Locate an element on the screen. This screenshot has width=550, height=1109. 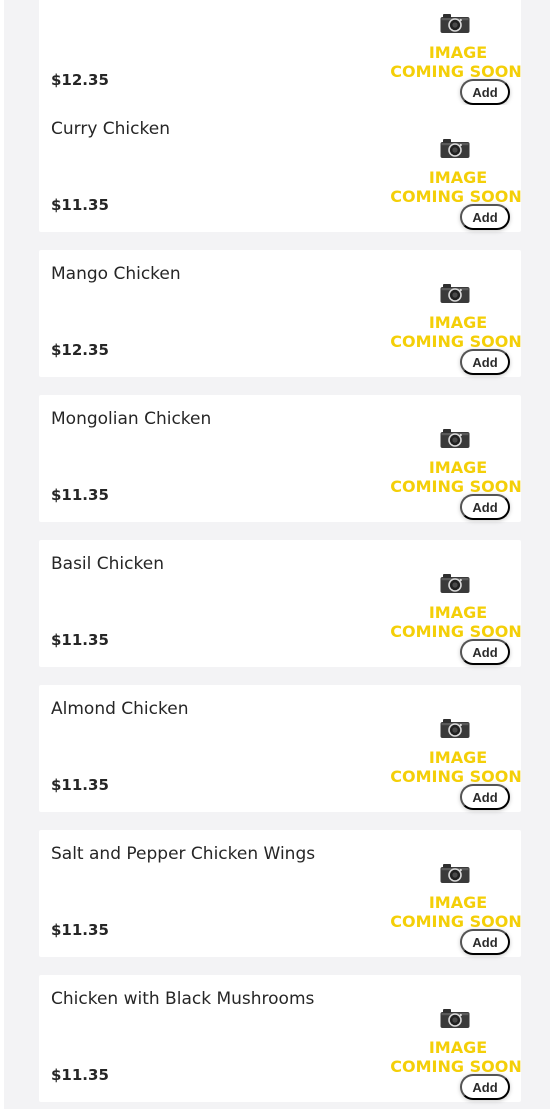
menu-item-title: Mongolian Chicken is located at coordinates (131, 419).